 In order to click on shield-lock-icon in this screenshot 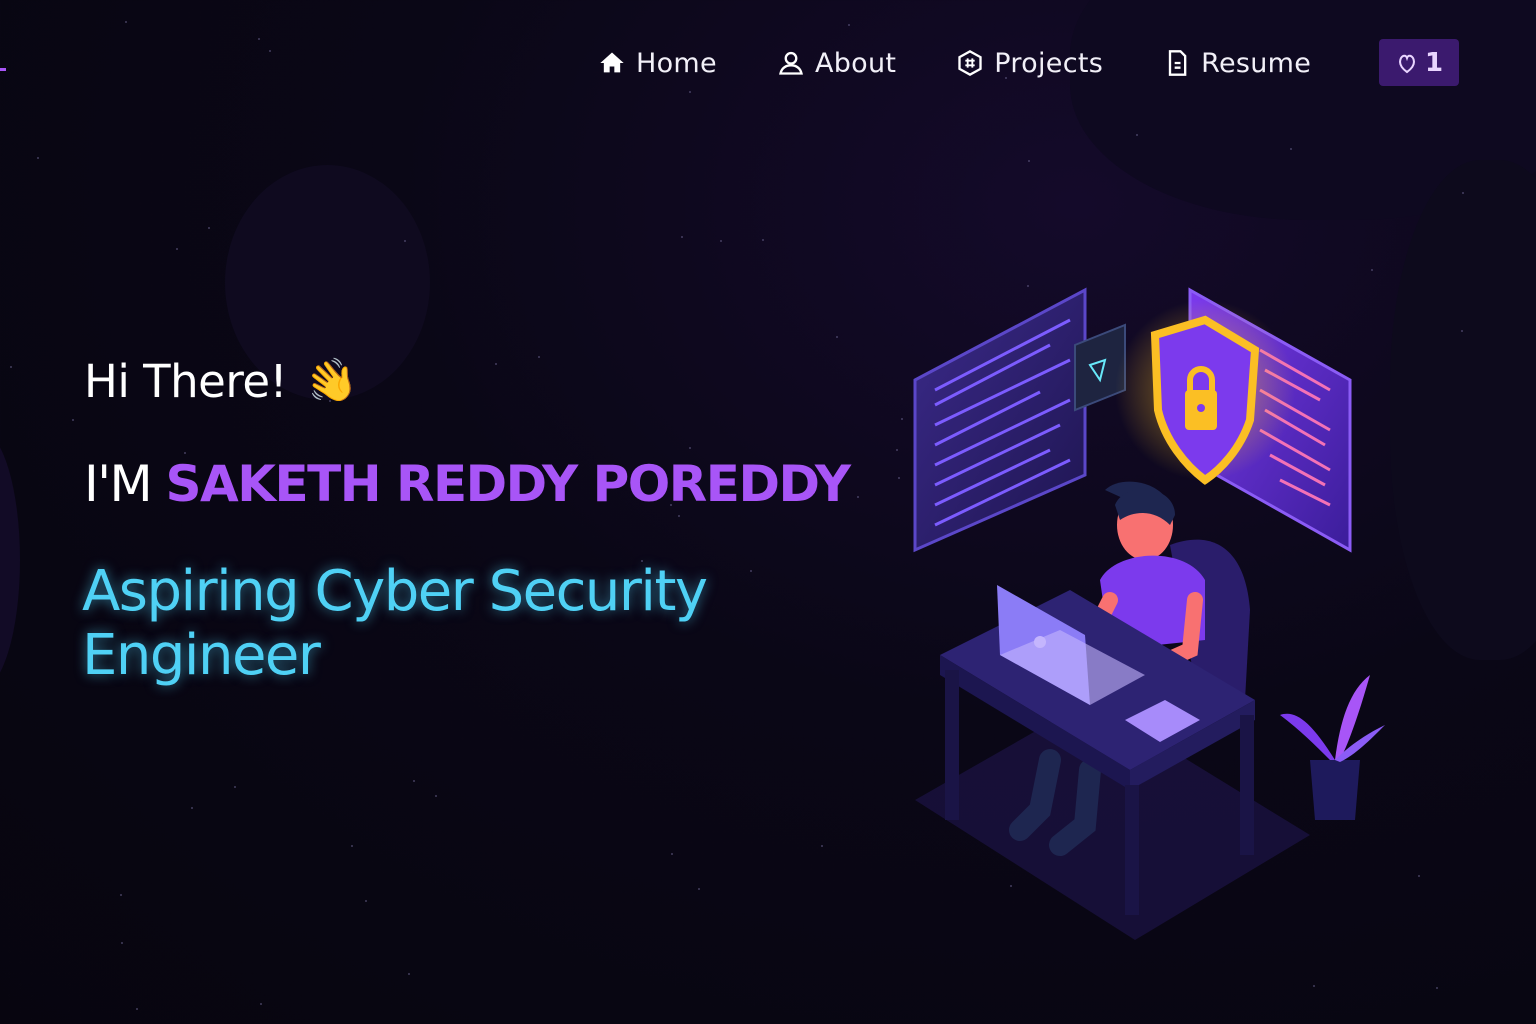, I will do `click(1205, 392)`.